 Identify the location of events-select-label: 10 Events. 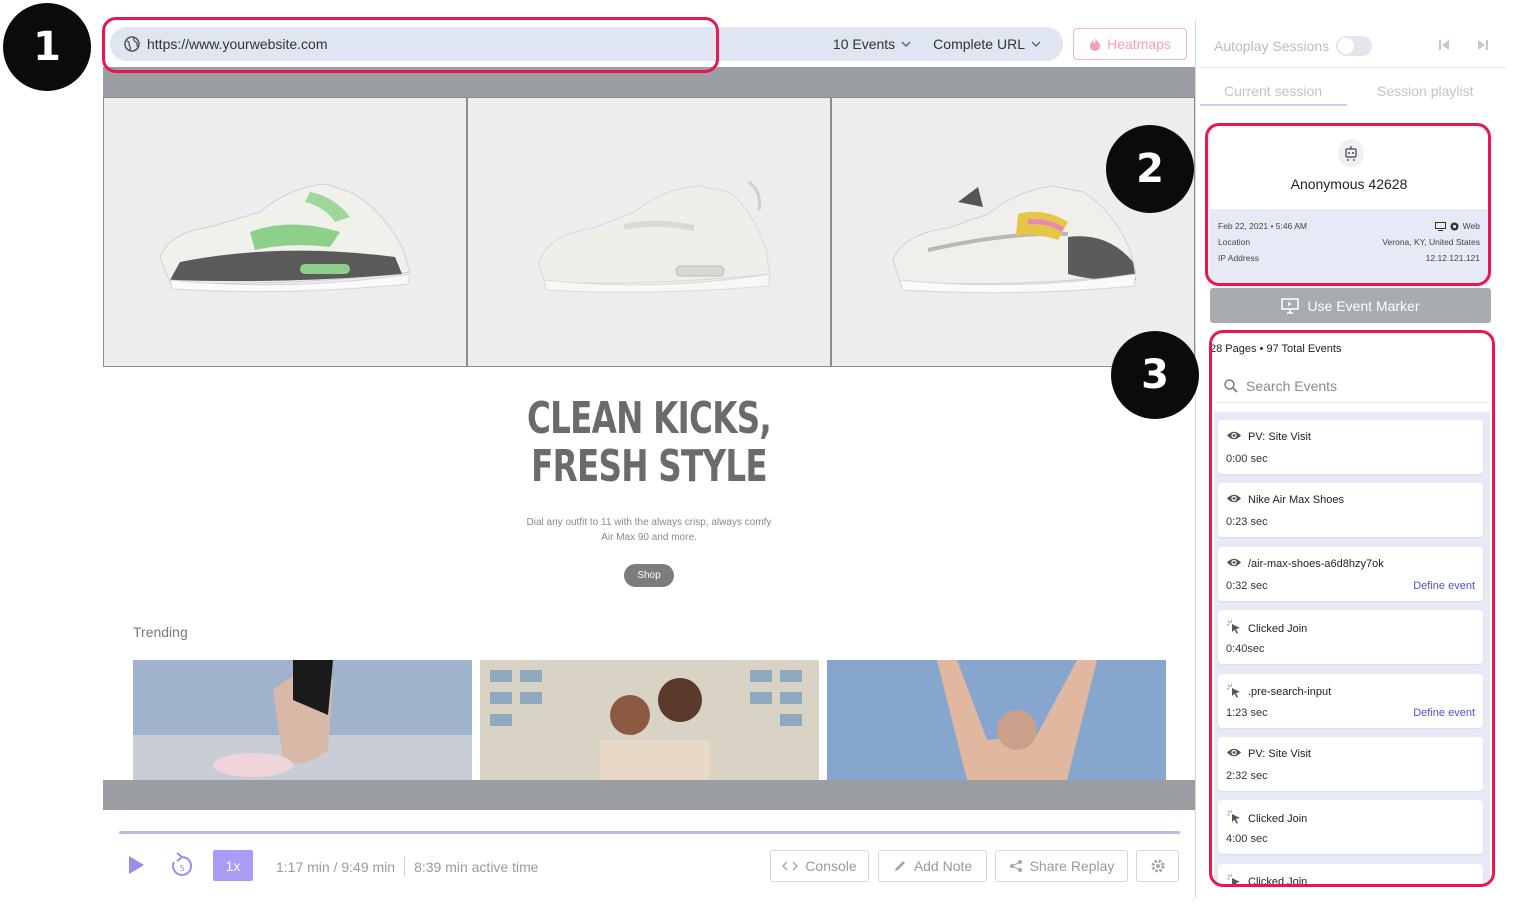
(864, 44).